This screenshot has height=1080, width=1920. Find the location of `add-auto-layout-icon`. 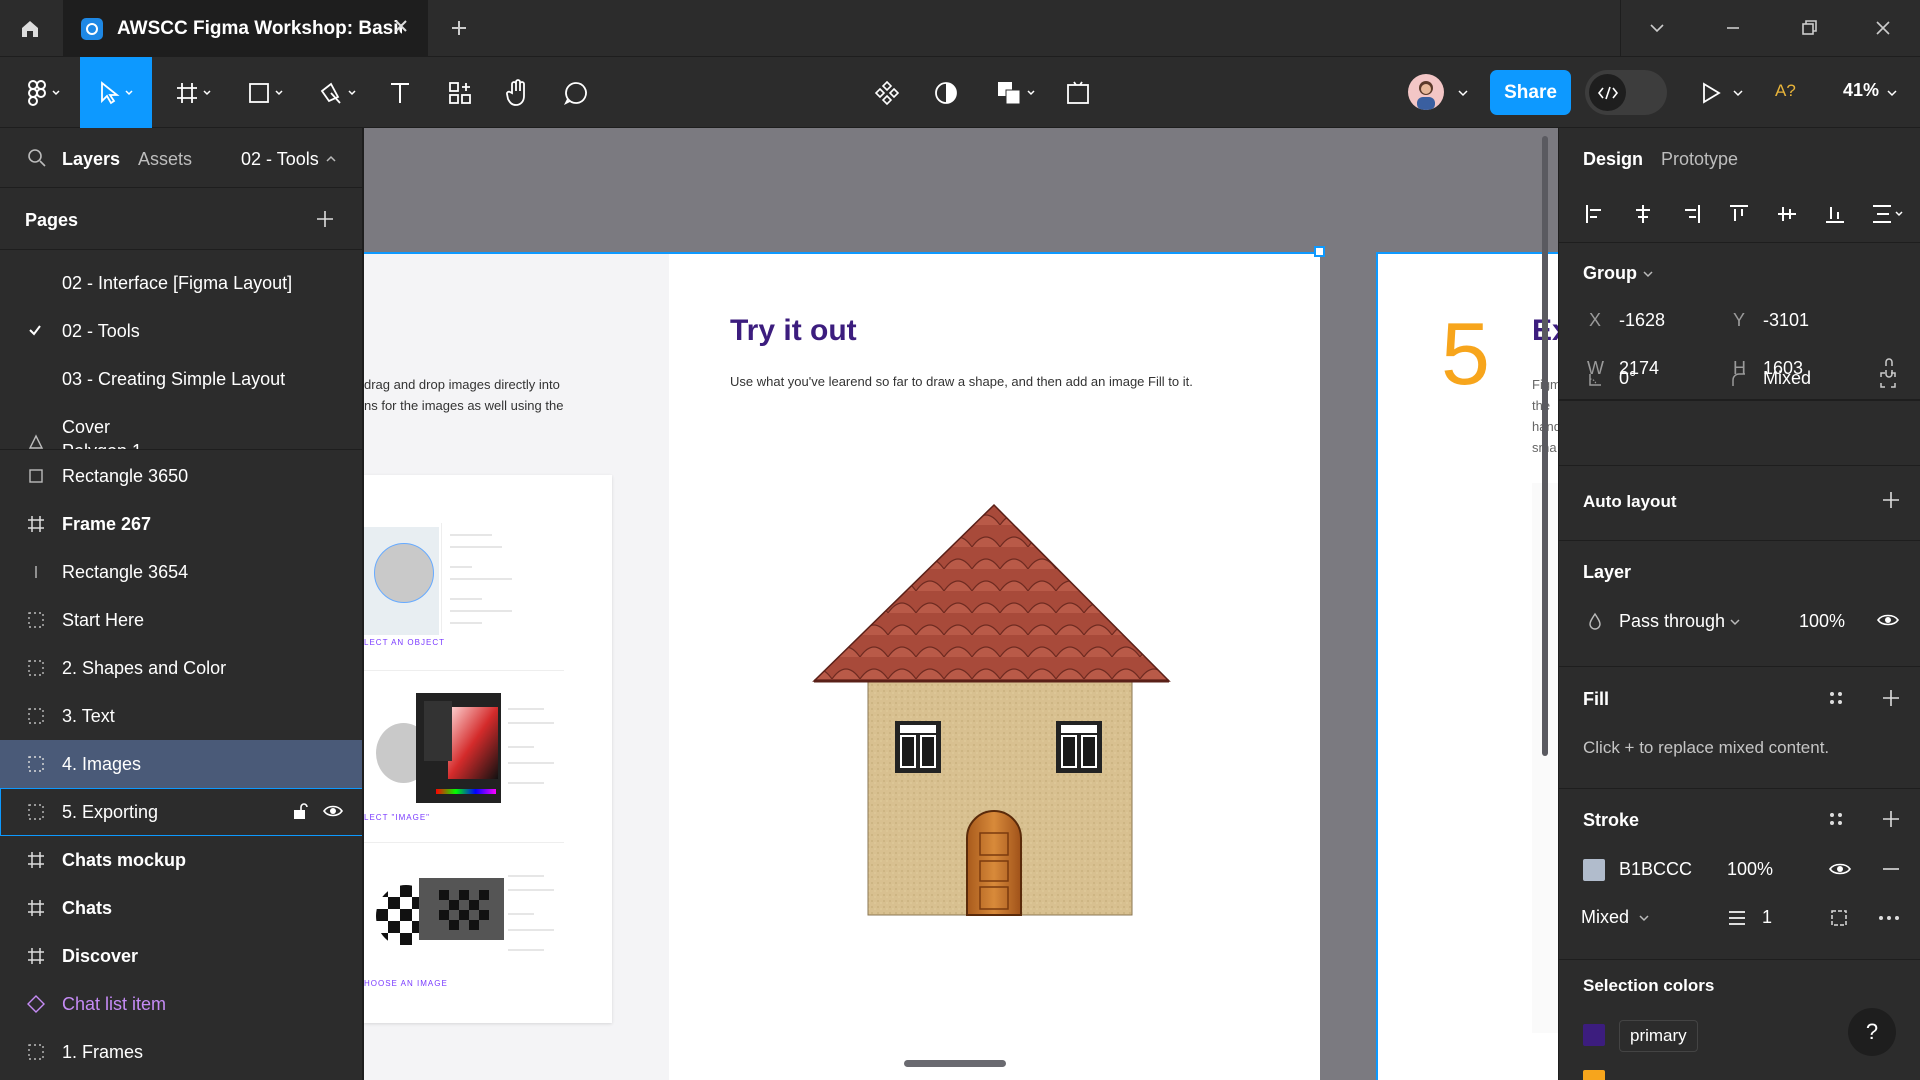

add-auto-layout-icon is located at coordinates (1891, 500).